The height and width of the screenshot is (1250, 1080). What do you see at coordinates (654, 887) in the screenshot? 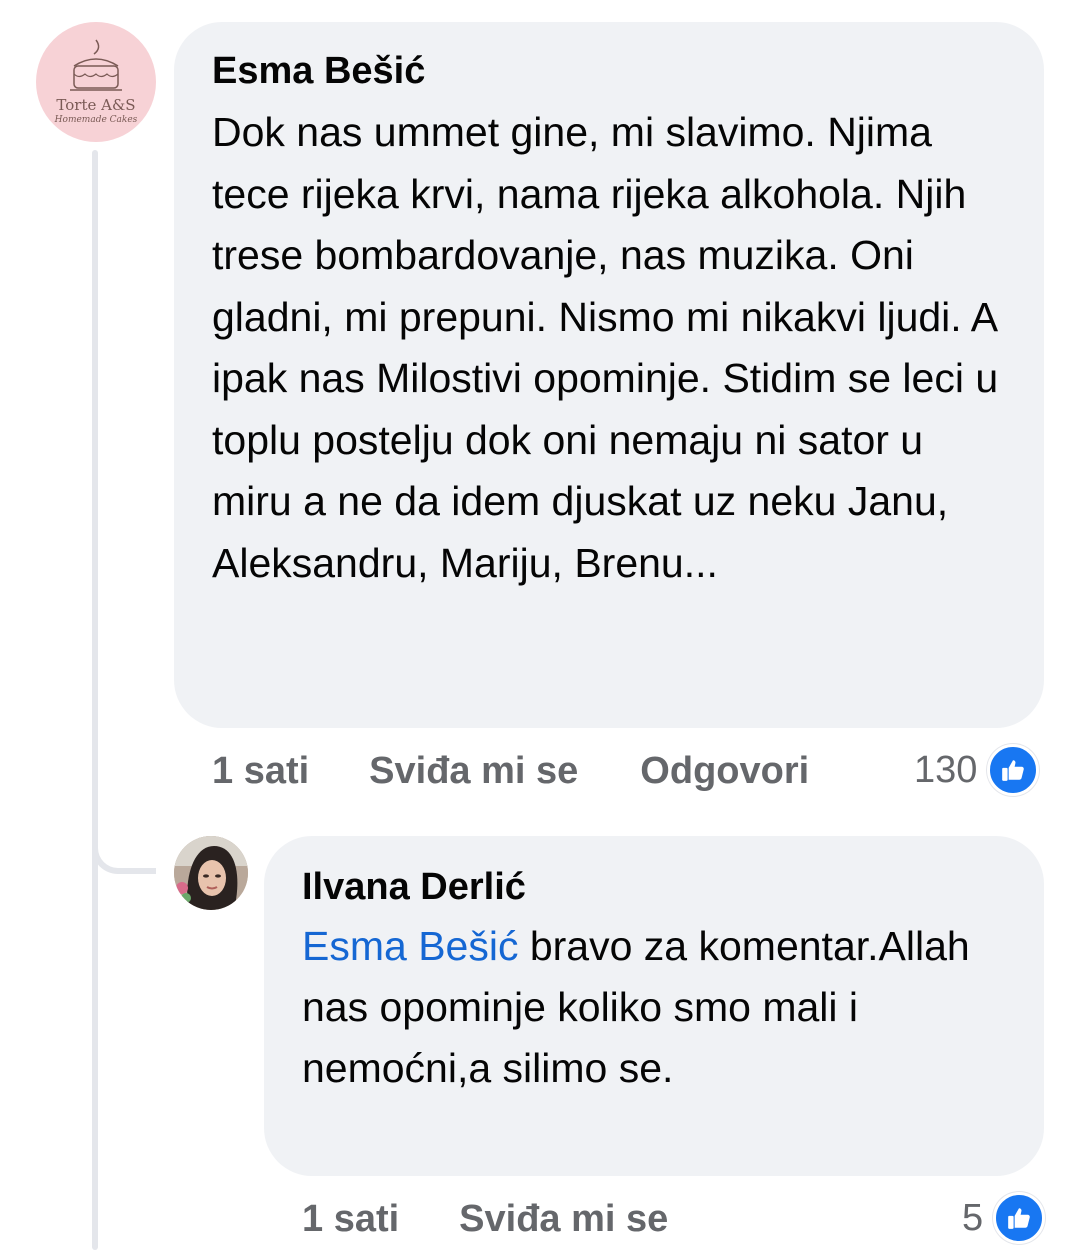
I see `reply-author: Ilvana Derlić` at bounding box center [654, 887].